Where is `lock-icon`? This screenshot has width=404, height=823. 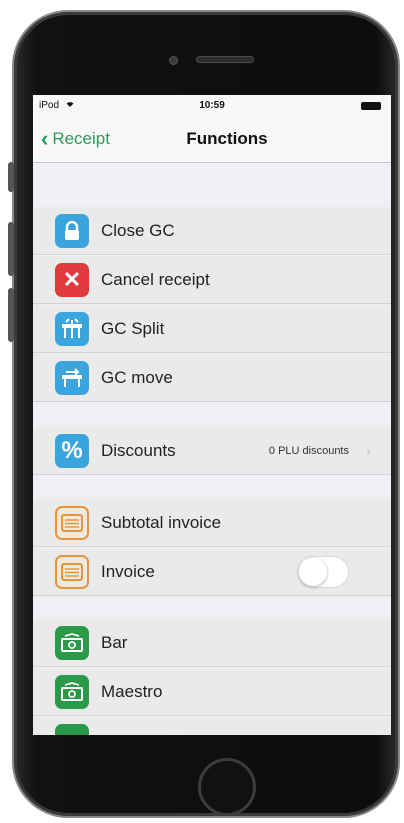
lock-icon is located at coordinates (72, 230).